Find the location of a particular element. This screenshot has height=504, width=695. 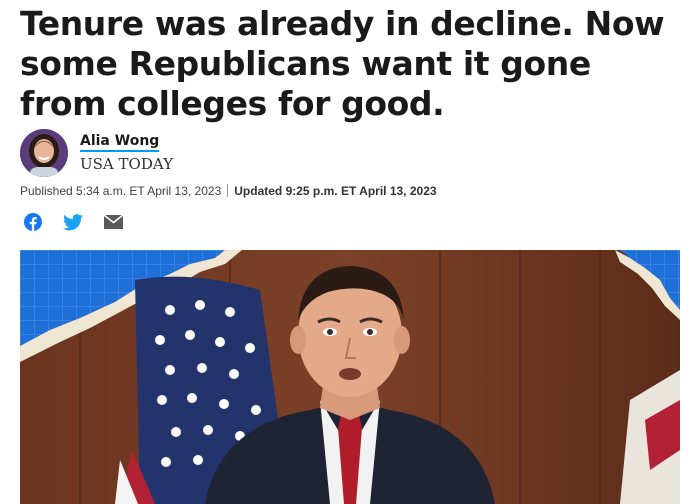

outlet-name: USA TODAY is located at coordinates (126, 164).